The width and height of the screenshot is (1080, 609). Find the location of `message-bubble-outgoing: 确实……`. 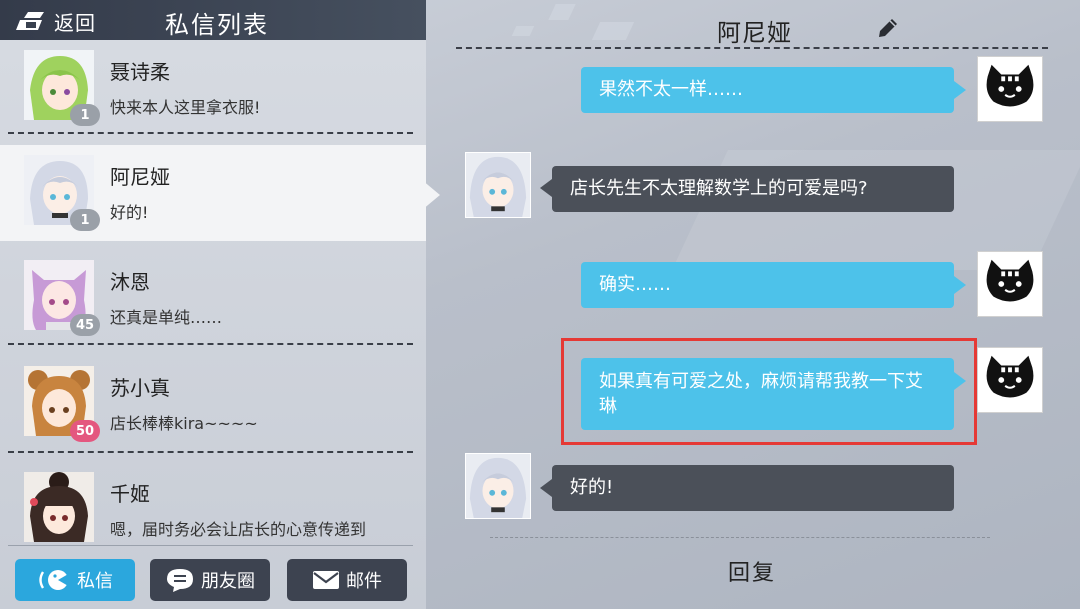

message-bubble-outgoing: 确实…… is located at coordinates (767, 285).